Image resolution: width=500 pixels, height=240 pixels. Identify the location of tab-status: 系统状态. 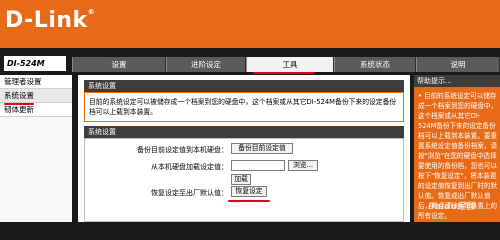
(375, 64).